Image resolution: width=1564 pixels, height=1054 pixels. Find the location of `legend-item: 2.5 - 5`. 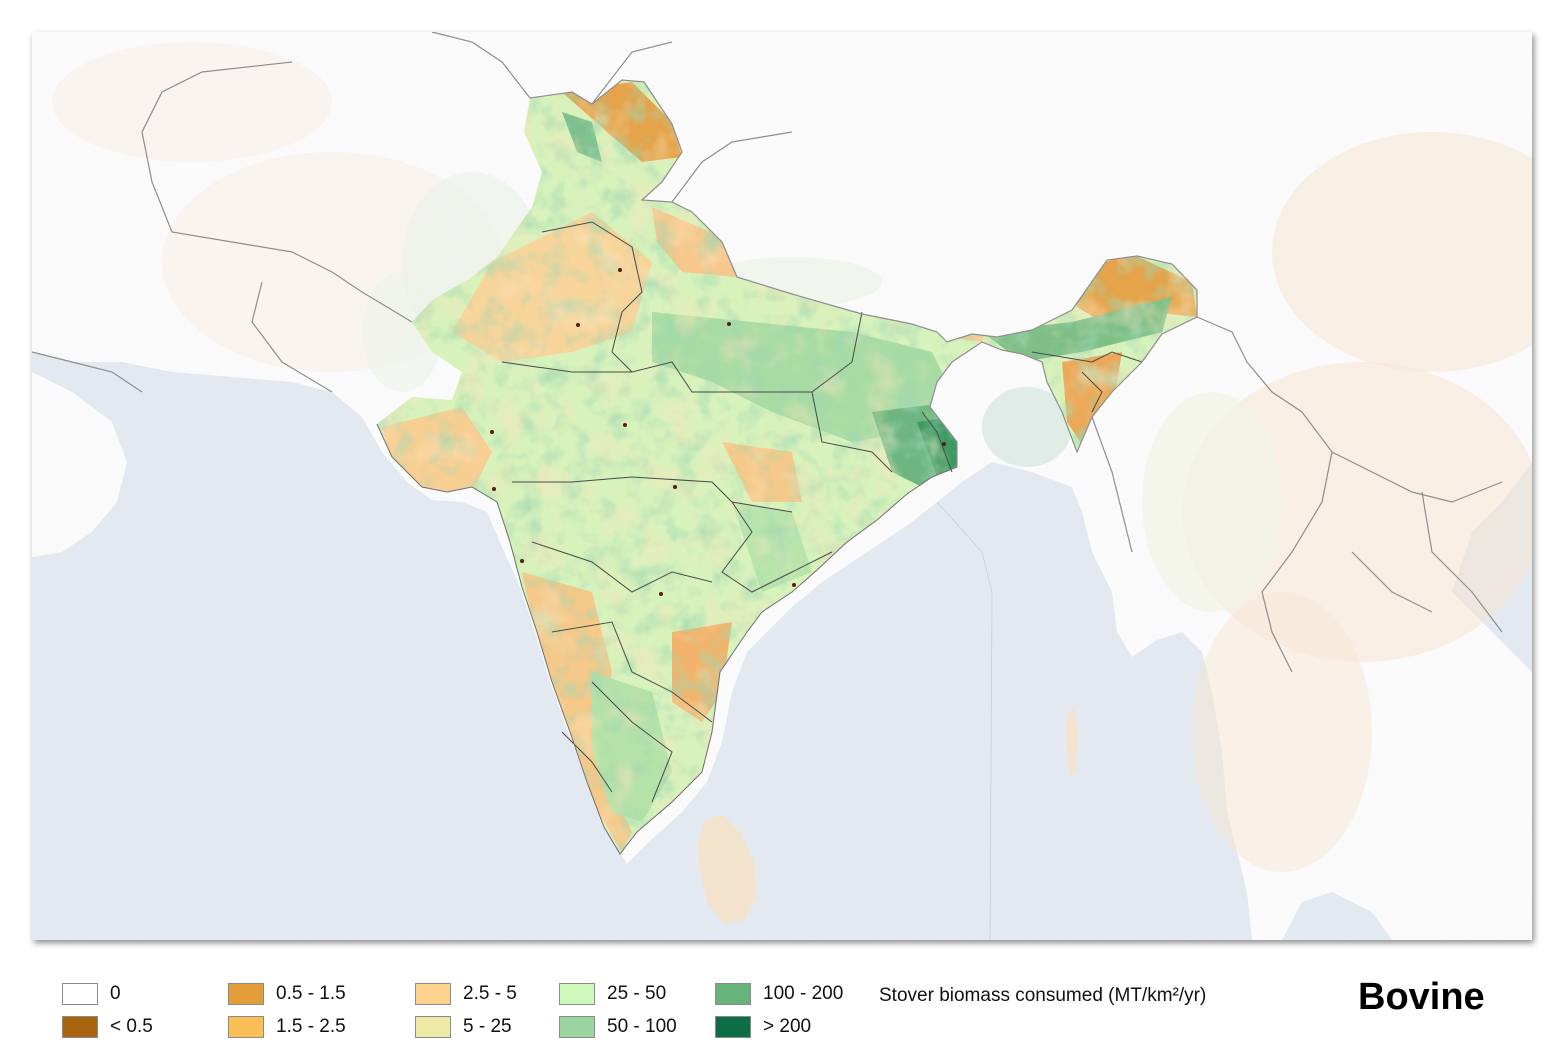

legend-item: 2.5 - 5 is located at coordinates (466, 994).